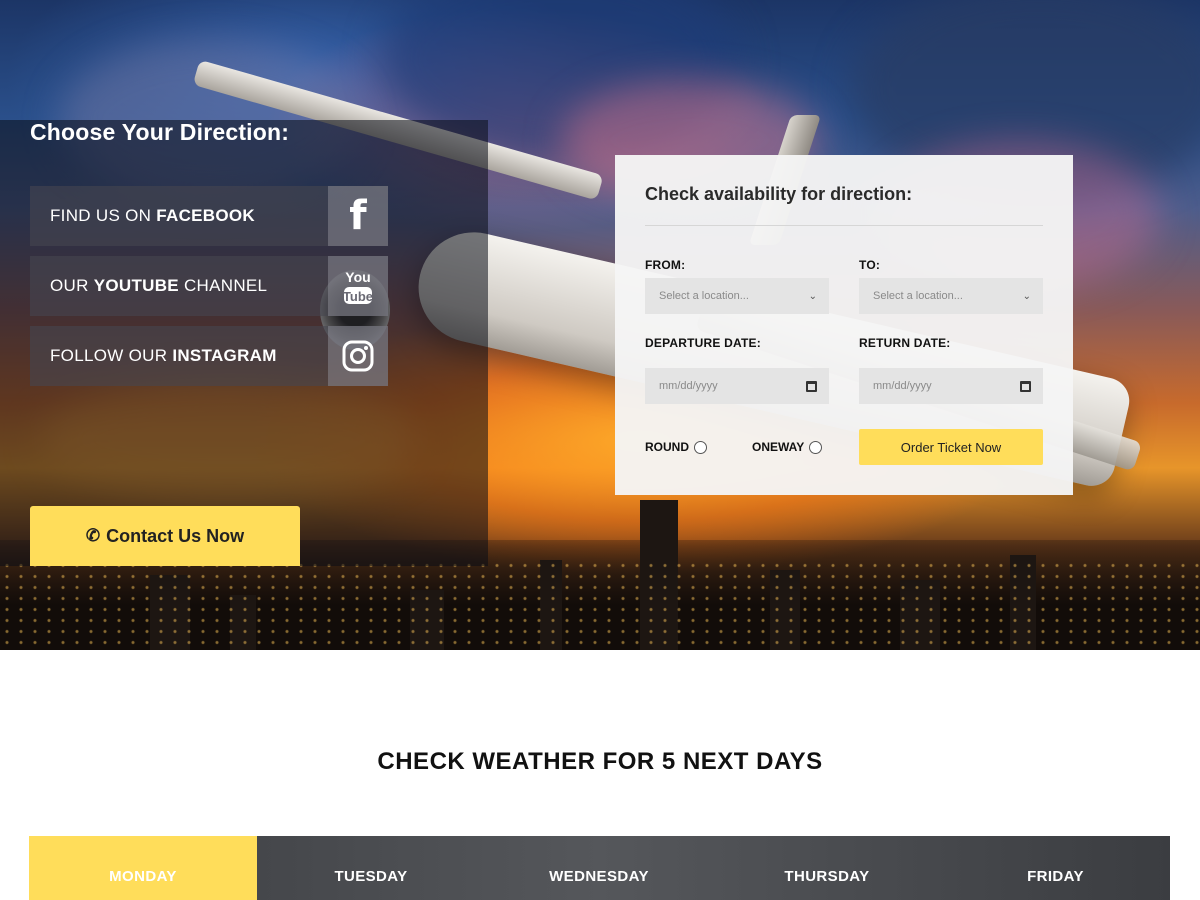 This screenshot has width=1200, height=900. What do you see at coordinates (703, 343) in the screenshot?
I see `departure-date-label: DEPARTURE DATE:` at bounding box center [703, 343].